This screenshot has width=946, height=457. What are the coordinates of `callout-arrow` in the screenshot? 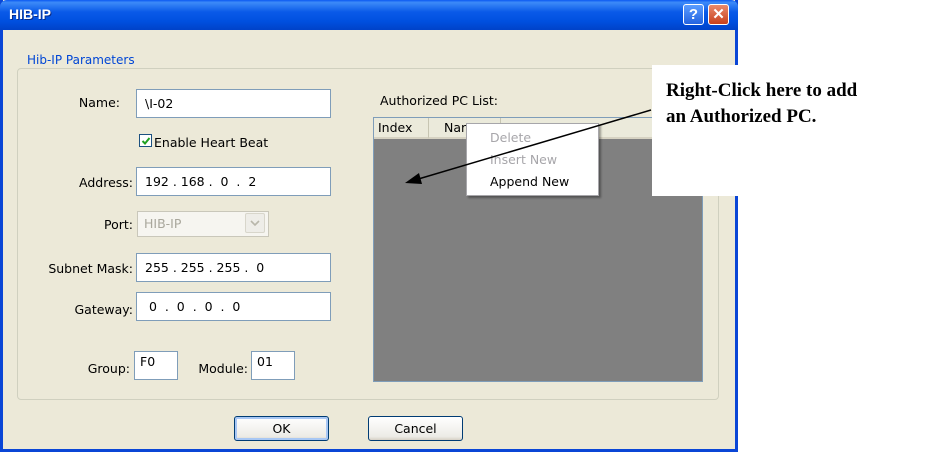 It's located at (528, 146).